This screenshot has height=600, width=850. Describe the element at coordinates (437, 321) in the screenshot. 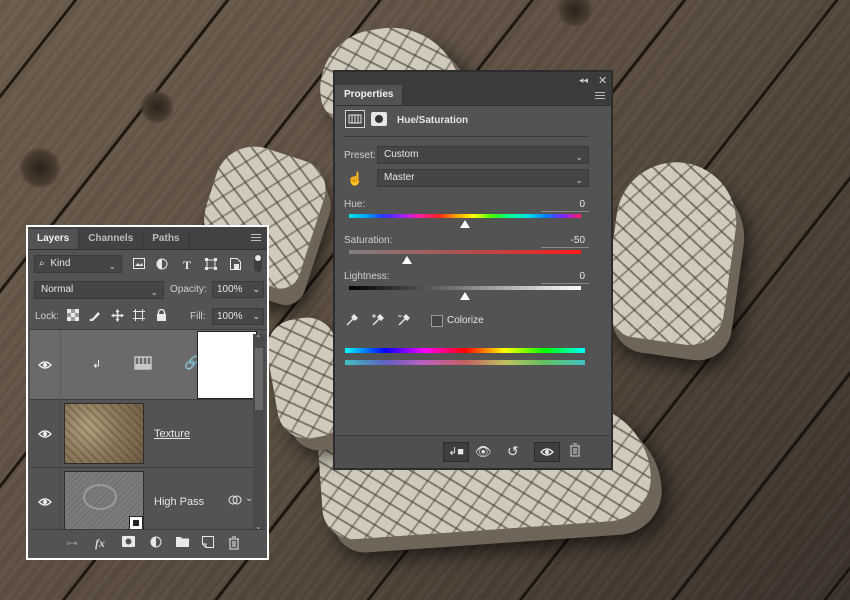

I see `colorize-checkbox` at that location.